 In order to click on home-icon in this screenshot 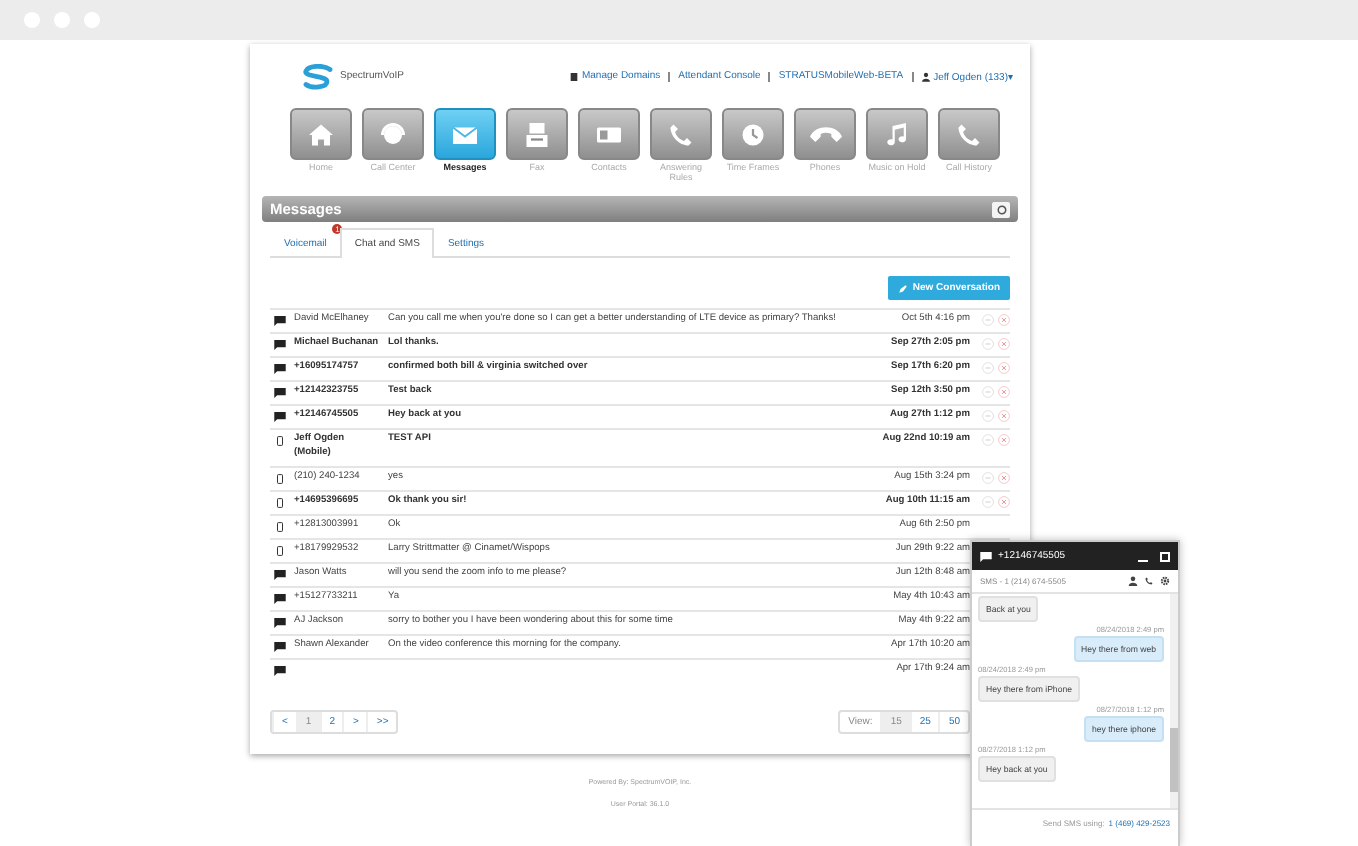, I will do `click(321, 134)`.